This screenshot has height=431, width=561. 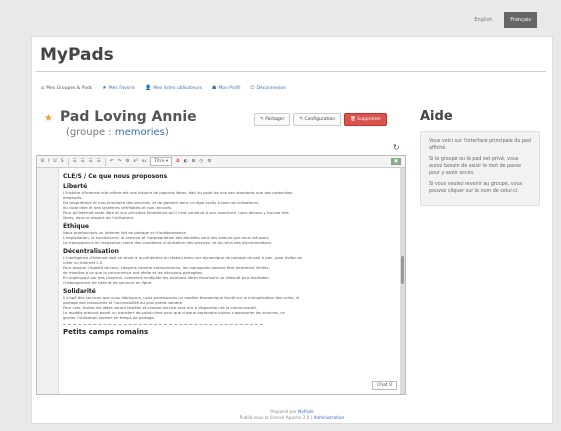 I want to click on bold-icon: B, so click(x=42, y=161).